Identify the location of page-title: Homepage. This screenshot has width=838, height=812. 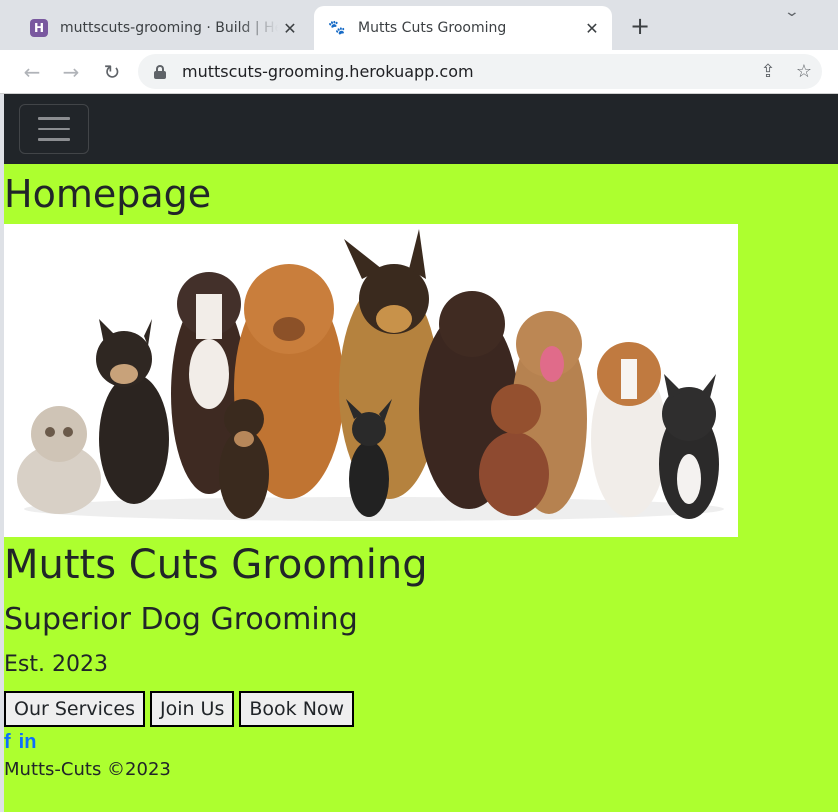
(108, 194).